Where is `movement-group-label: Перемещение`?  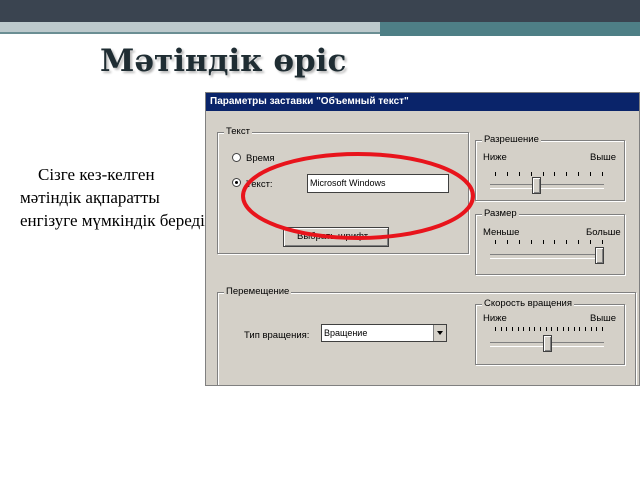 movement-group-label: Перемещение is located at coordinates (258, 291).